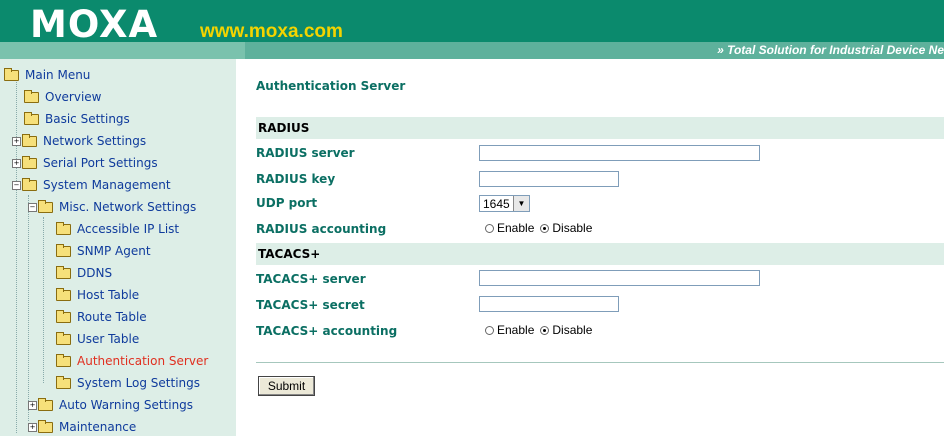  What do you see at coordinates (305, 153) in the screenshot?
I see `radius-server-label: RADIUS server` at bounding box center [305, 153].